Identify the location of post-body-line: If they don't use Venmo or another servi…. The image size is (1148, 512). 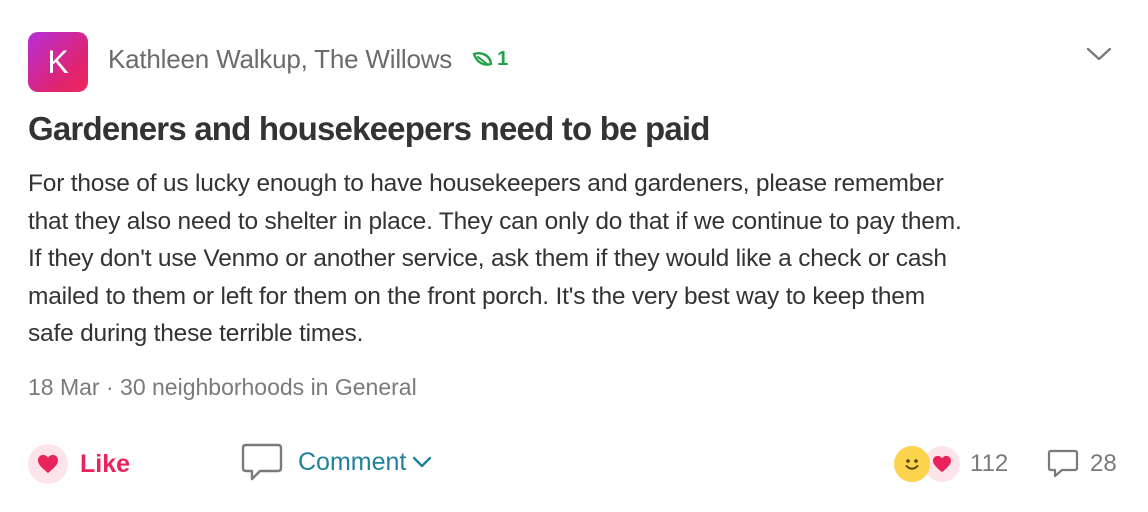
(487, 258).